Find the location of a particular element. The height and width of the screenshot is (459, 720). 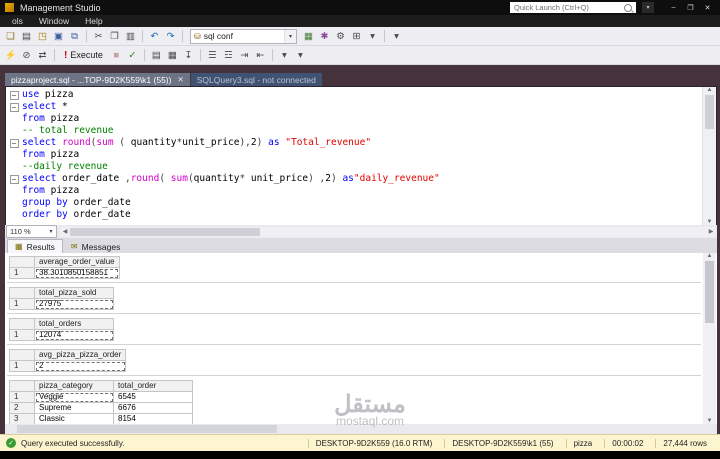

code-line: group by order_date is located at coordinates (354, 203).